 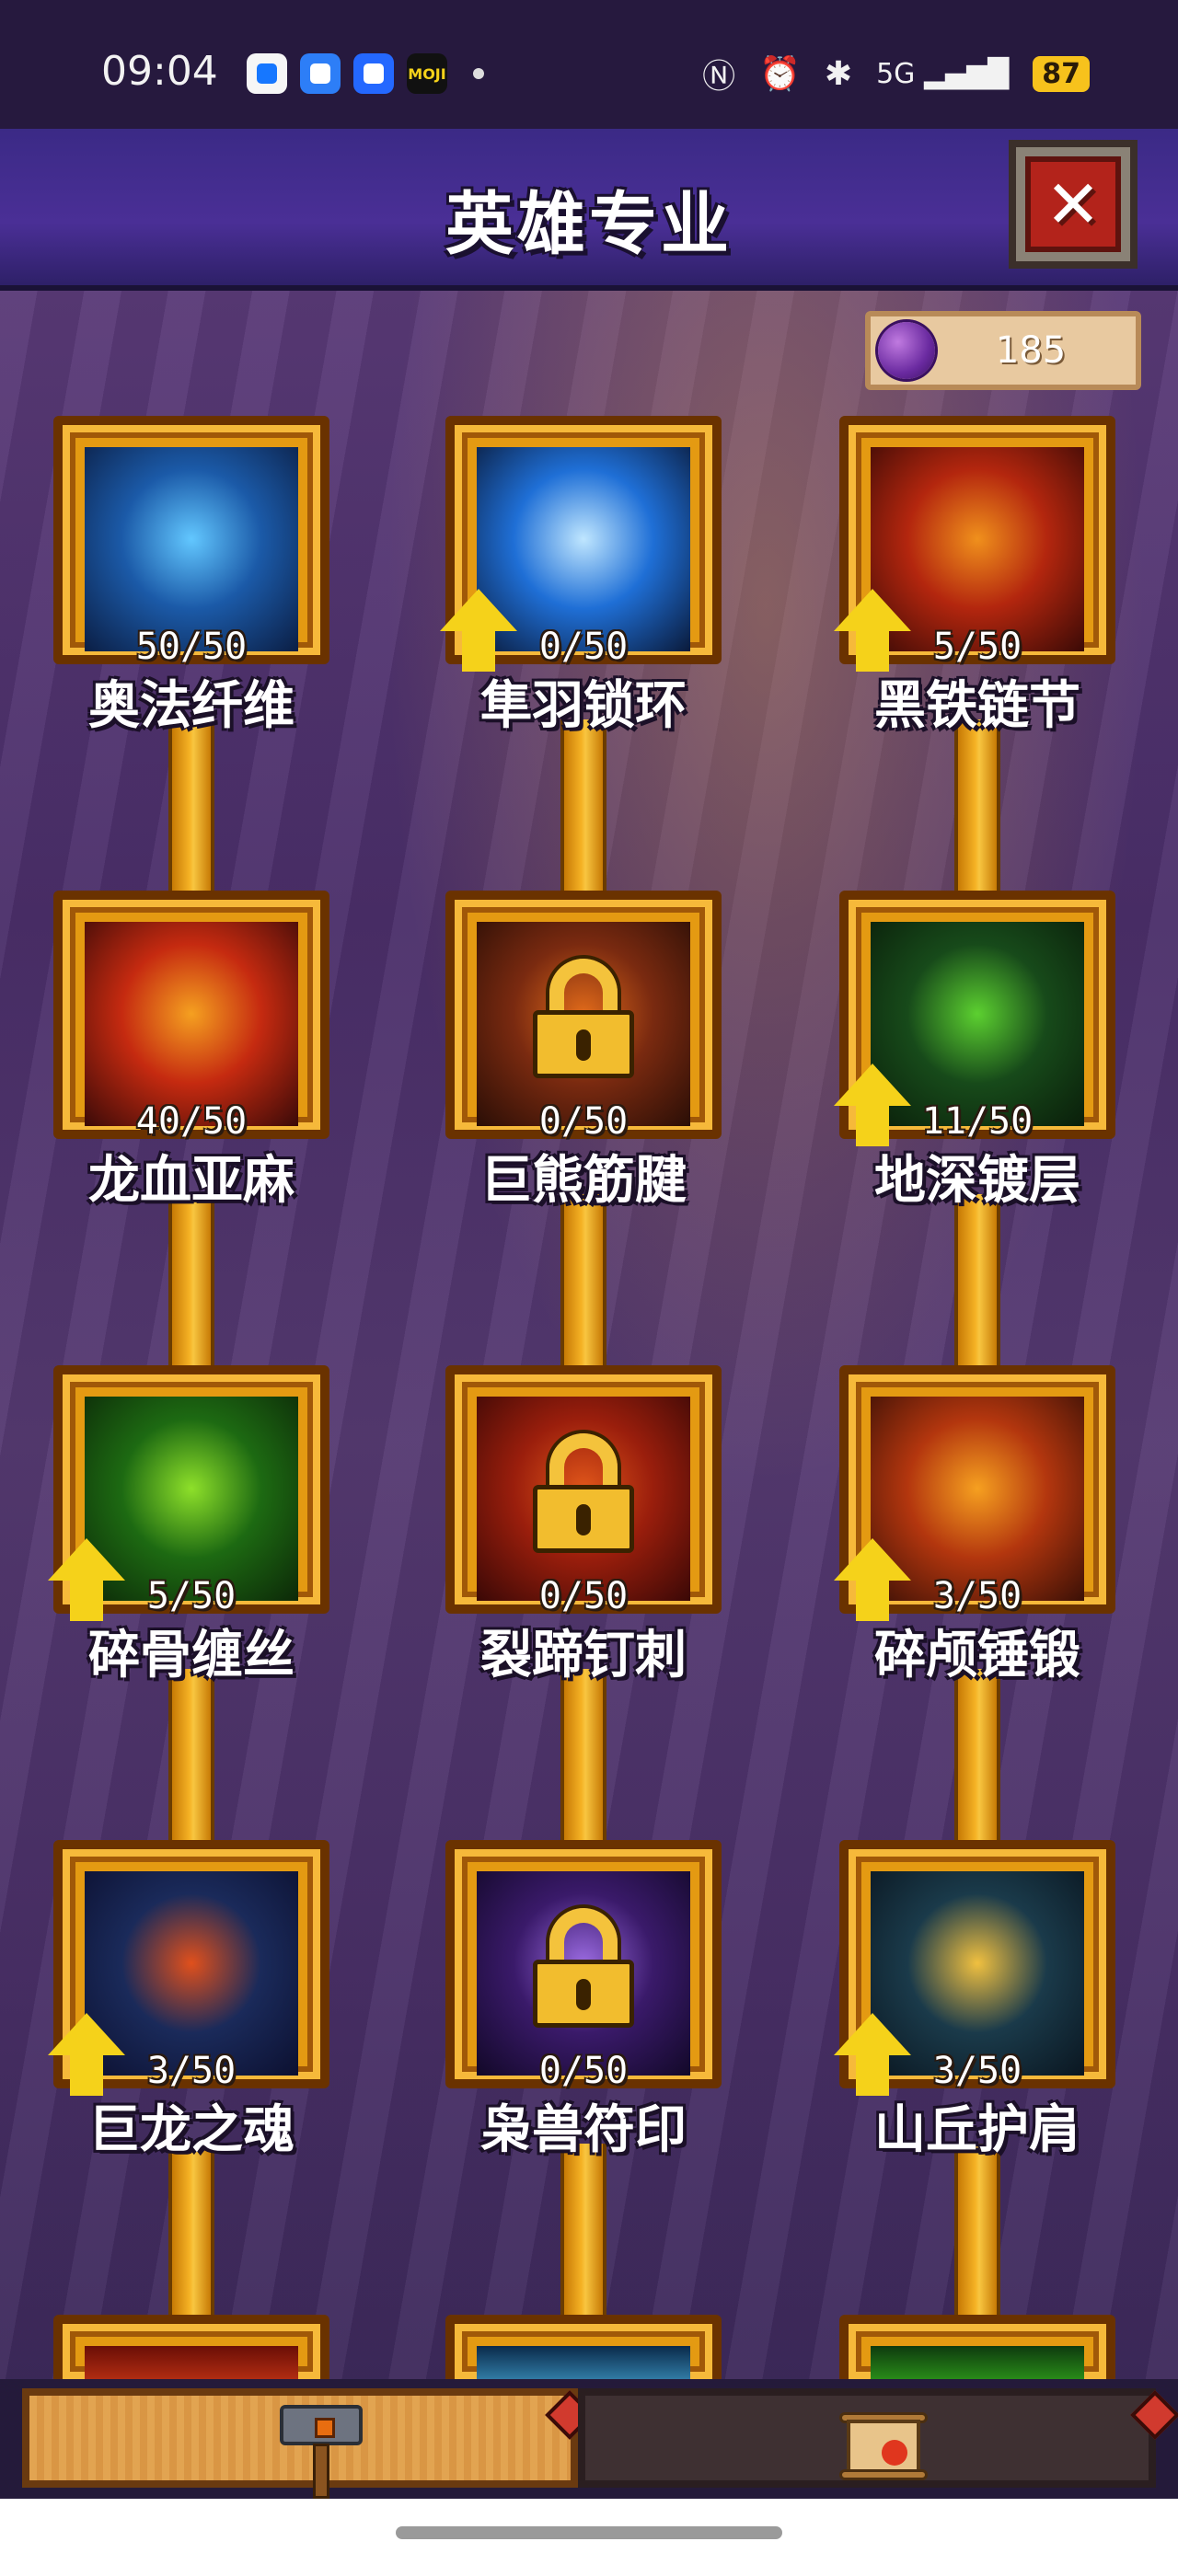 I want to click on locked-split-hoof-spike-icon, so click(x=583, y=1499).